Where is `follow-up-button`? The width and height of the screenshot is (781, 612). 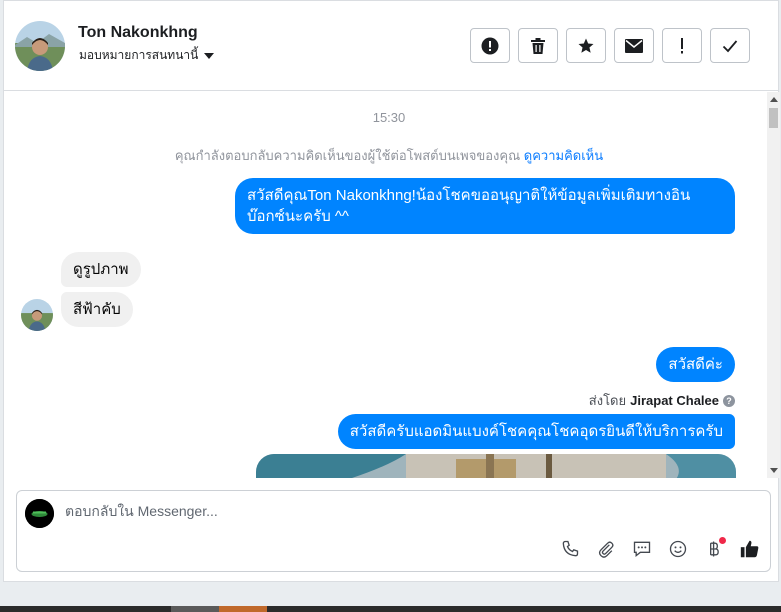
follow-up-button is located at coordinates (682, 45).